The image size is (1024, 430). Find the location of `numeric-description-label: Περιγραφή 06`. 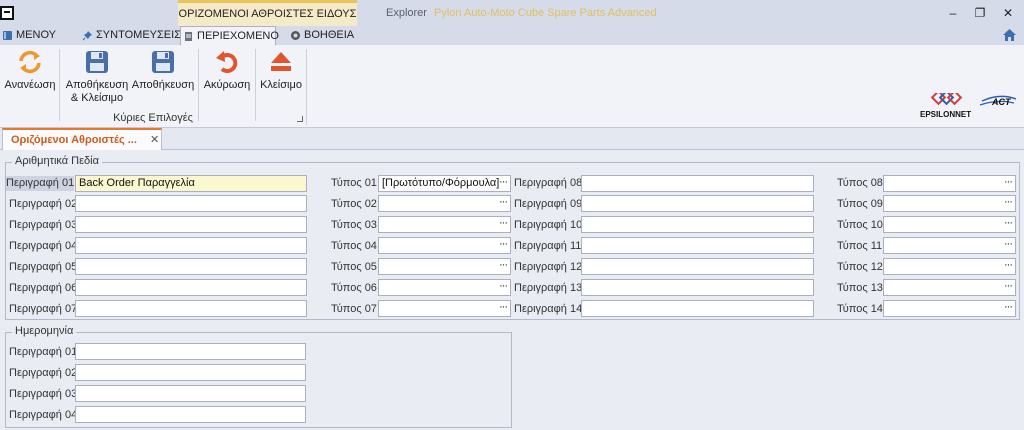

numeric-description-label: Περιγραφή 06 is located at coordinates (43, 288).